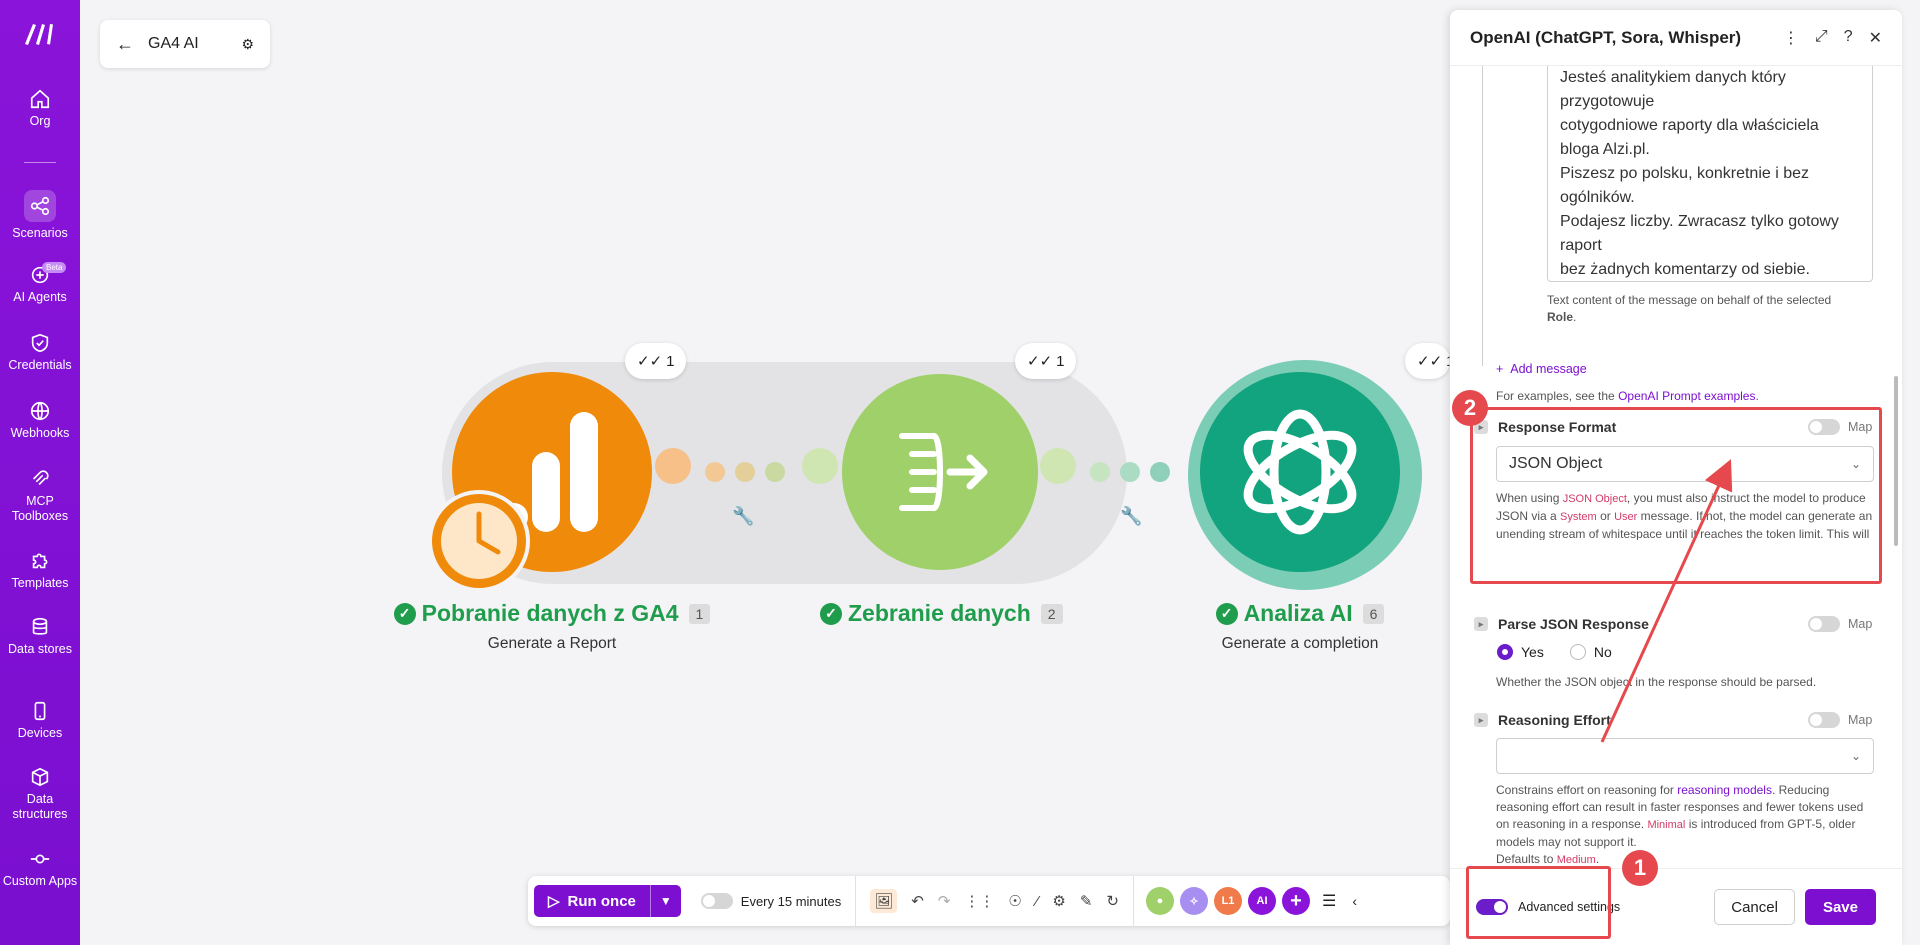 The width and height of the screenshot is (1920, 945). Describe the element at coordinates (40, 868) in the screenshot. I see `sidebar-item-custom-apps: Custom Apps` at that location.